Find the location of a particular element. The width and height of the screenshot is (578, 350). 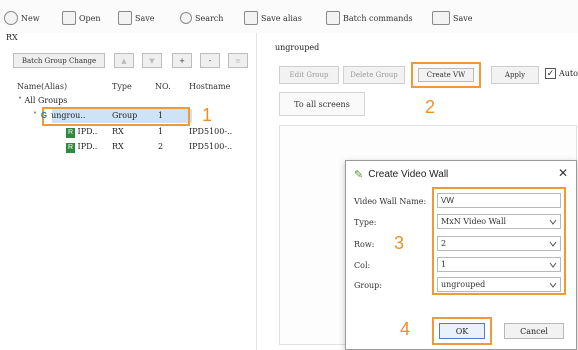

step-1-number: 1 is located at coordinates (207, 115).